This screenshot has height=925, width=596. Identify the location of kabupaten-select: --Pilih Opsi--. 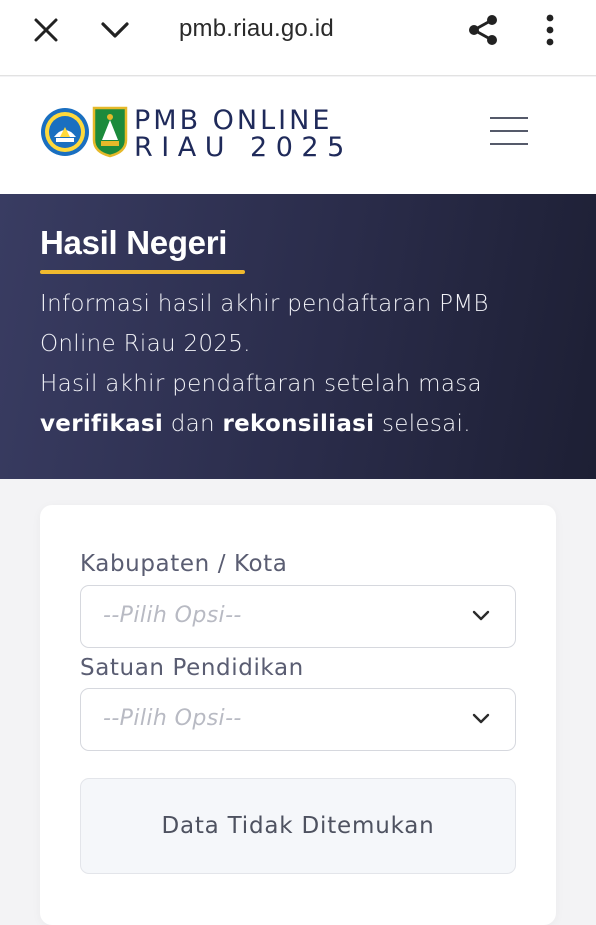
(298, 616).